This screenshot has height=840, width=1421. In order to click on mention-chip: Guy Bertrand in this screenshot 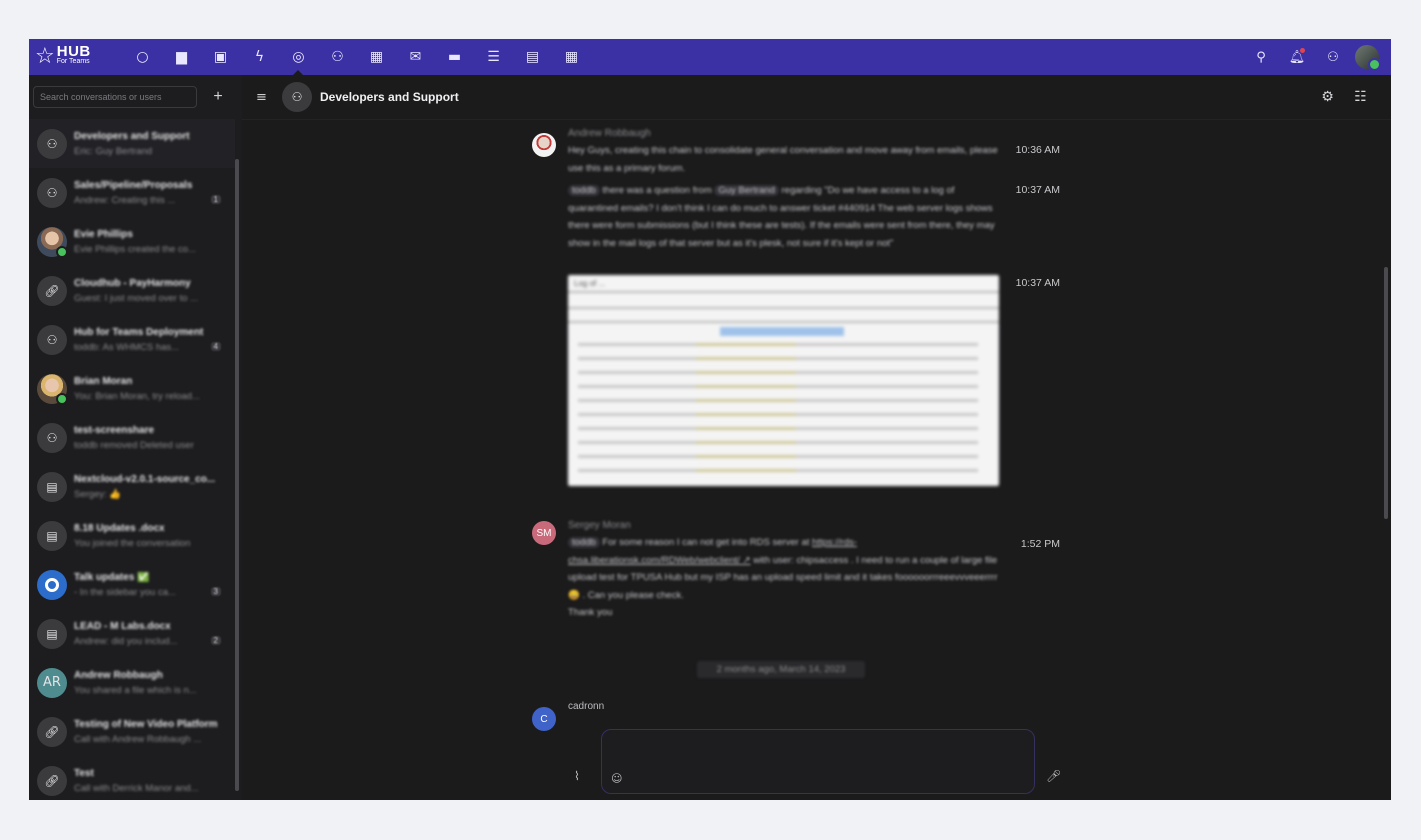, I will do `click(746, 190)`.